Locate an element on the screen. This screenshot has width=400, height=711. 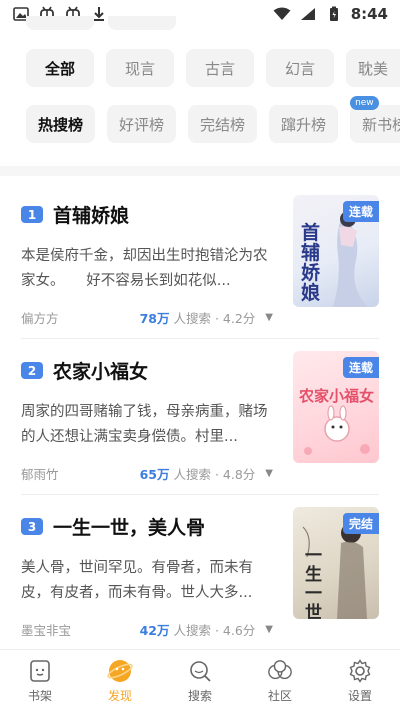
chip-category-modern: 现言 is located at coordinates (140, 68).